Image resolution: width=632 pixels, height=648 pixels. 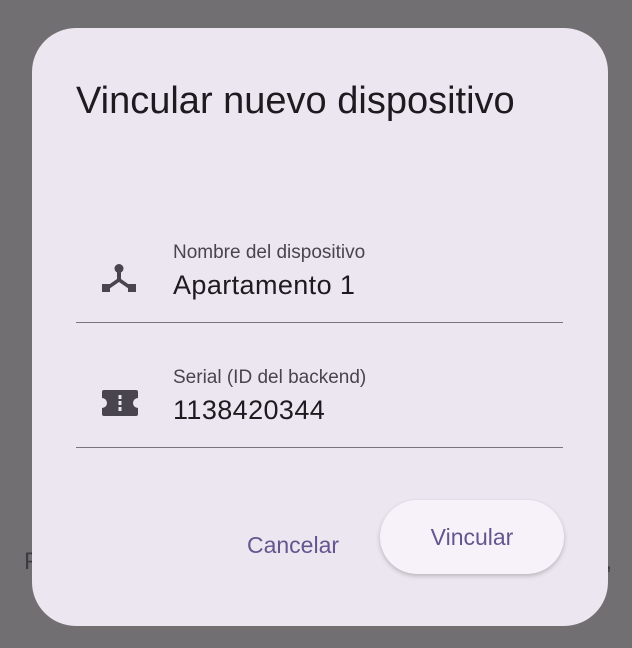 I want to click on device-hub-icon, so click(x=119, y=278).